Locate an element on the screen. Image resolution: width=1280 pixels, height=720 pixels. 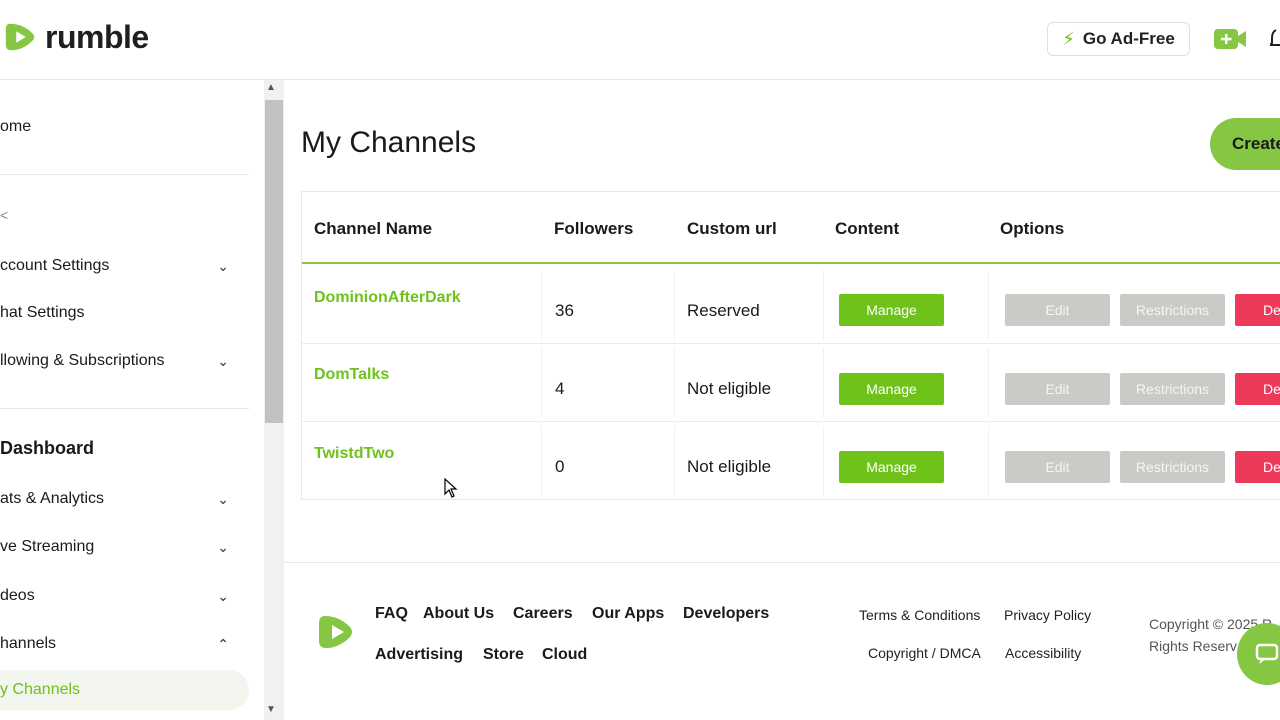
footer-link-about-us: About Us is located at coordinates (458, 614).